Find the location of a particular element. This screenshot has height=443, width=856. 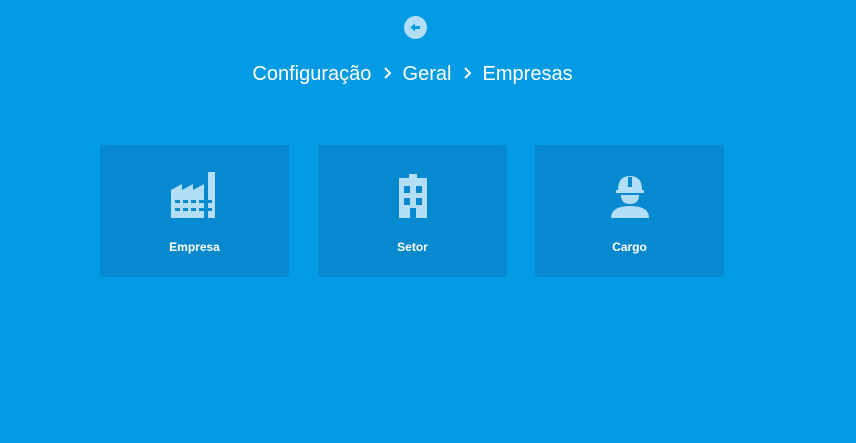

card-label: Setor is located at coordinates (412, 247).